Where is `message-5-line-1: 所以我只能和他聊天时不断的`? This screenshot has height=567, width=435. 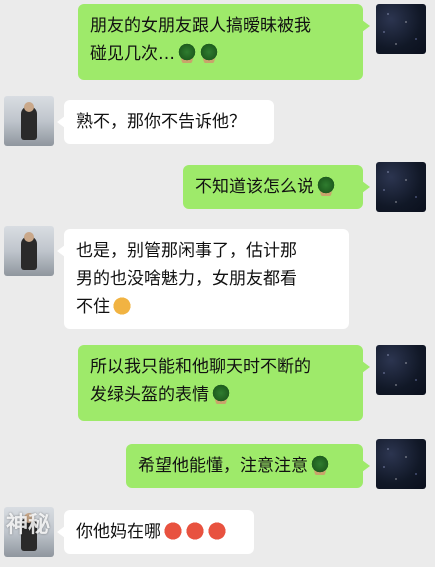 message-5-line-1: 所以我只能和他聊天时不断的 is located at coordinates (200, 367).